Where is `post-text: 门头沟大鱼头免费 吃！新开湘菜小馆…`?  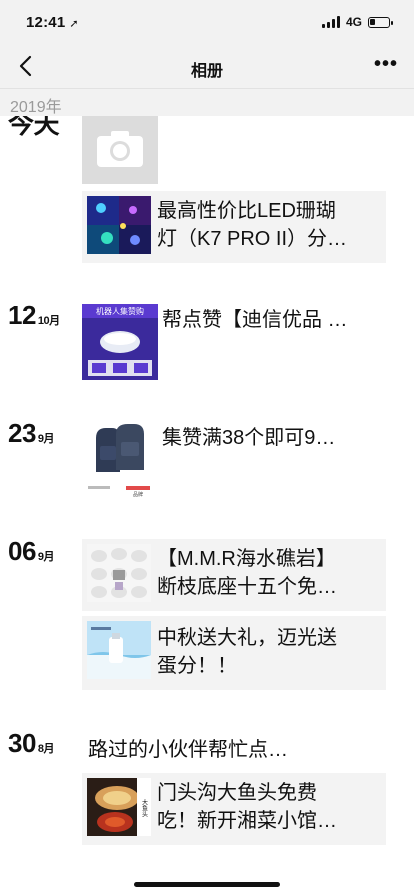
post-text: 门头沟大鱼头免费 吃！新开湘菜小馆… is located at coordinates (267, 807).